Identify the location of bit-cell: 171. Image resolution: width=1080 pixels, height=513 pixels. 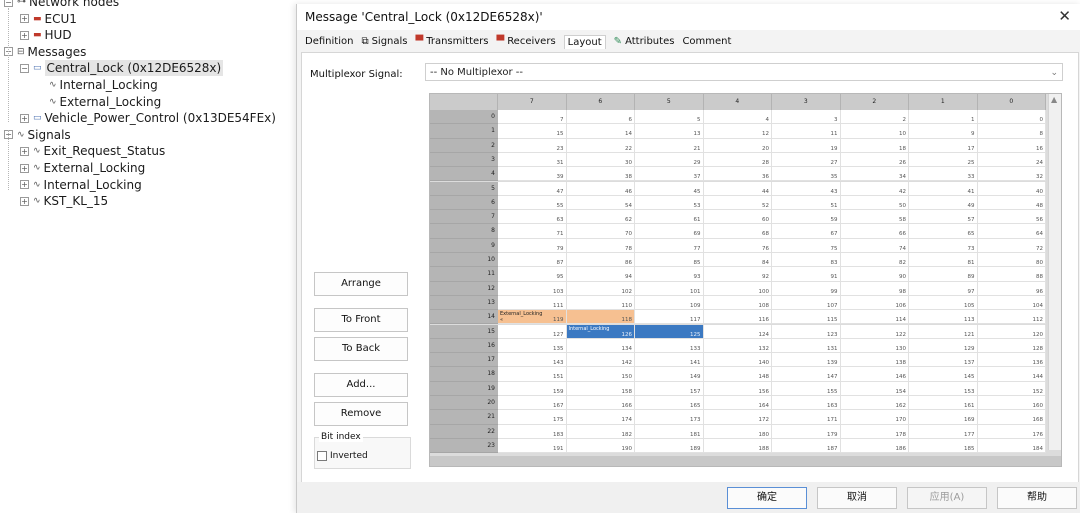
(806, 417).